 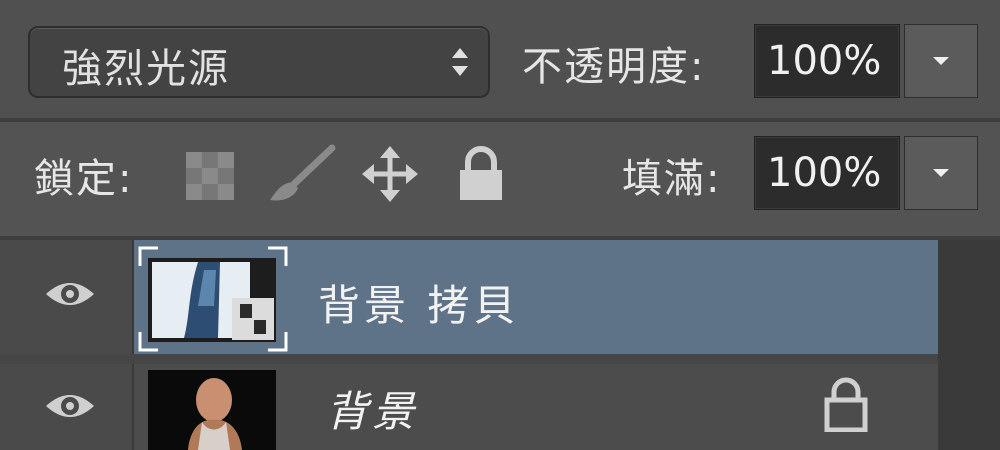 I want to click on opacity-input: 100%, so click(x=827, y=61).